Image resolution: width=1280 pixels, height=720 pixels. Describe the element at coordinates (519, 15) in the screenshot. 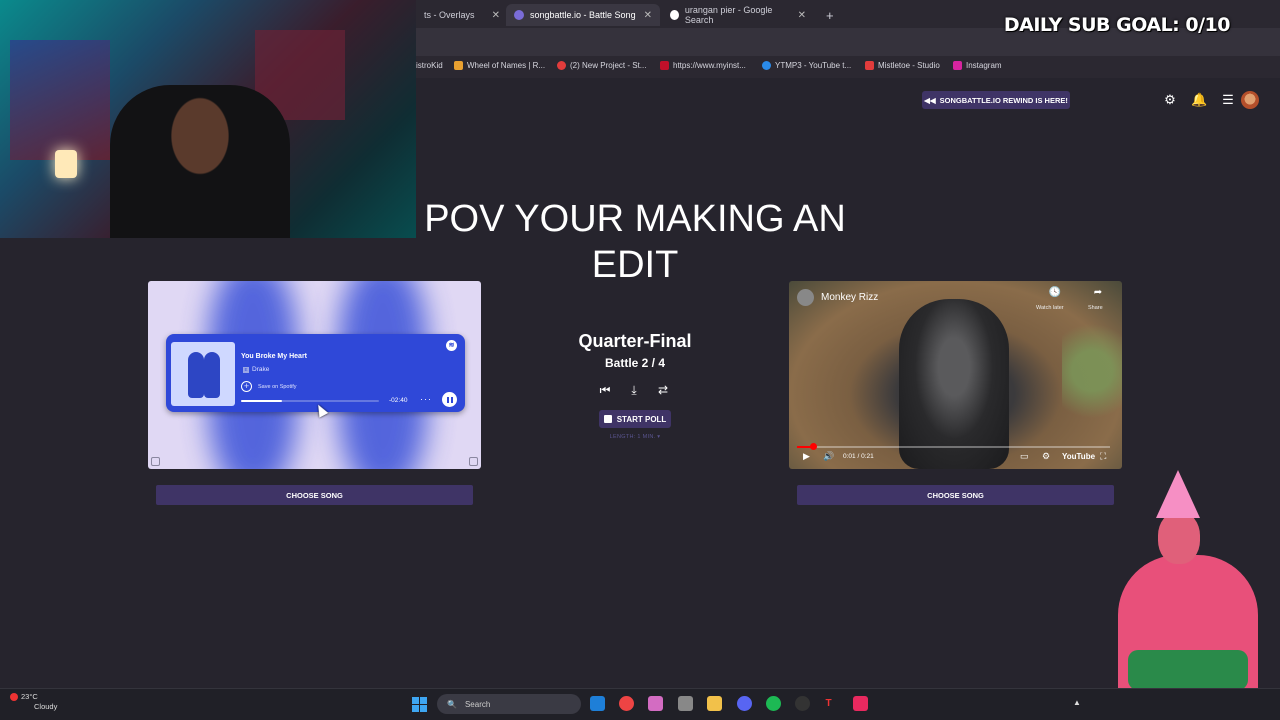

I see `songbattle-favicon-icon` at that location.